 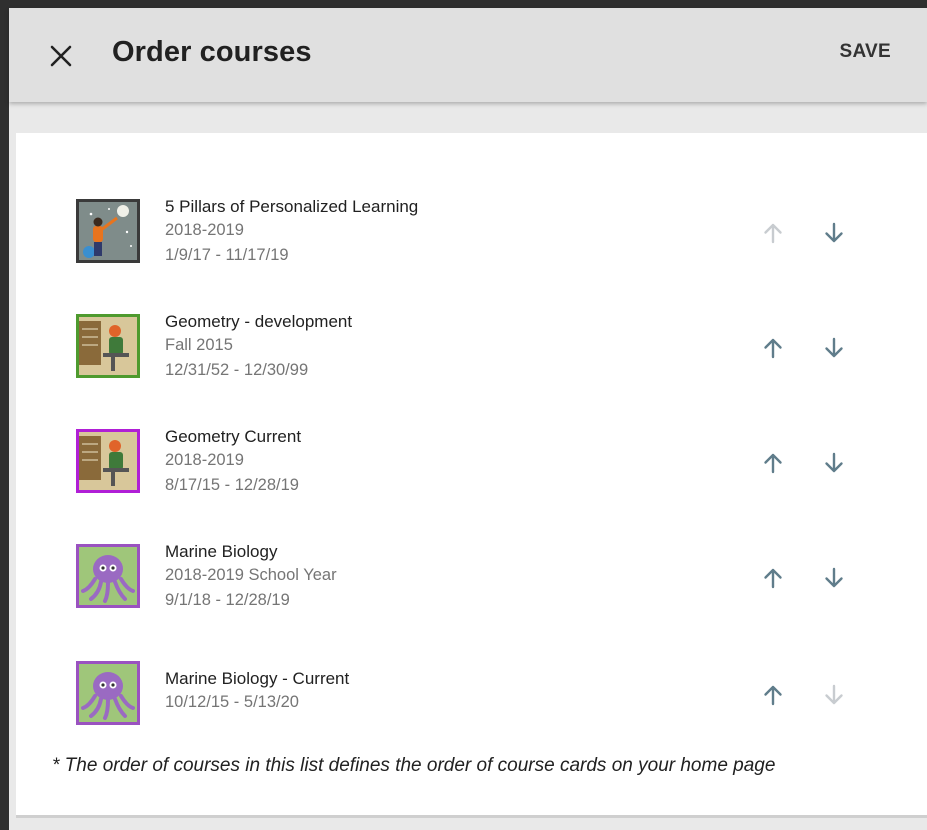 I want to click on close-button, so click(x=61, y=56).